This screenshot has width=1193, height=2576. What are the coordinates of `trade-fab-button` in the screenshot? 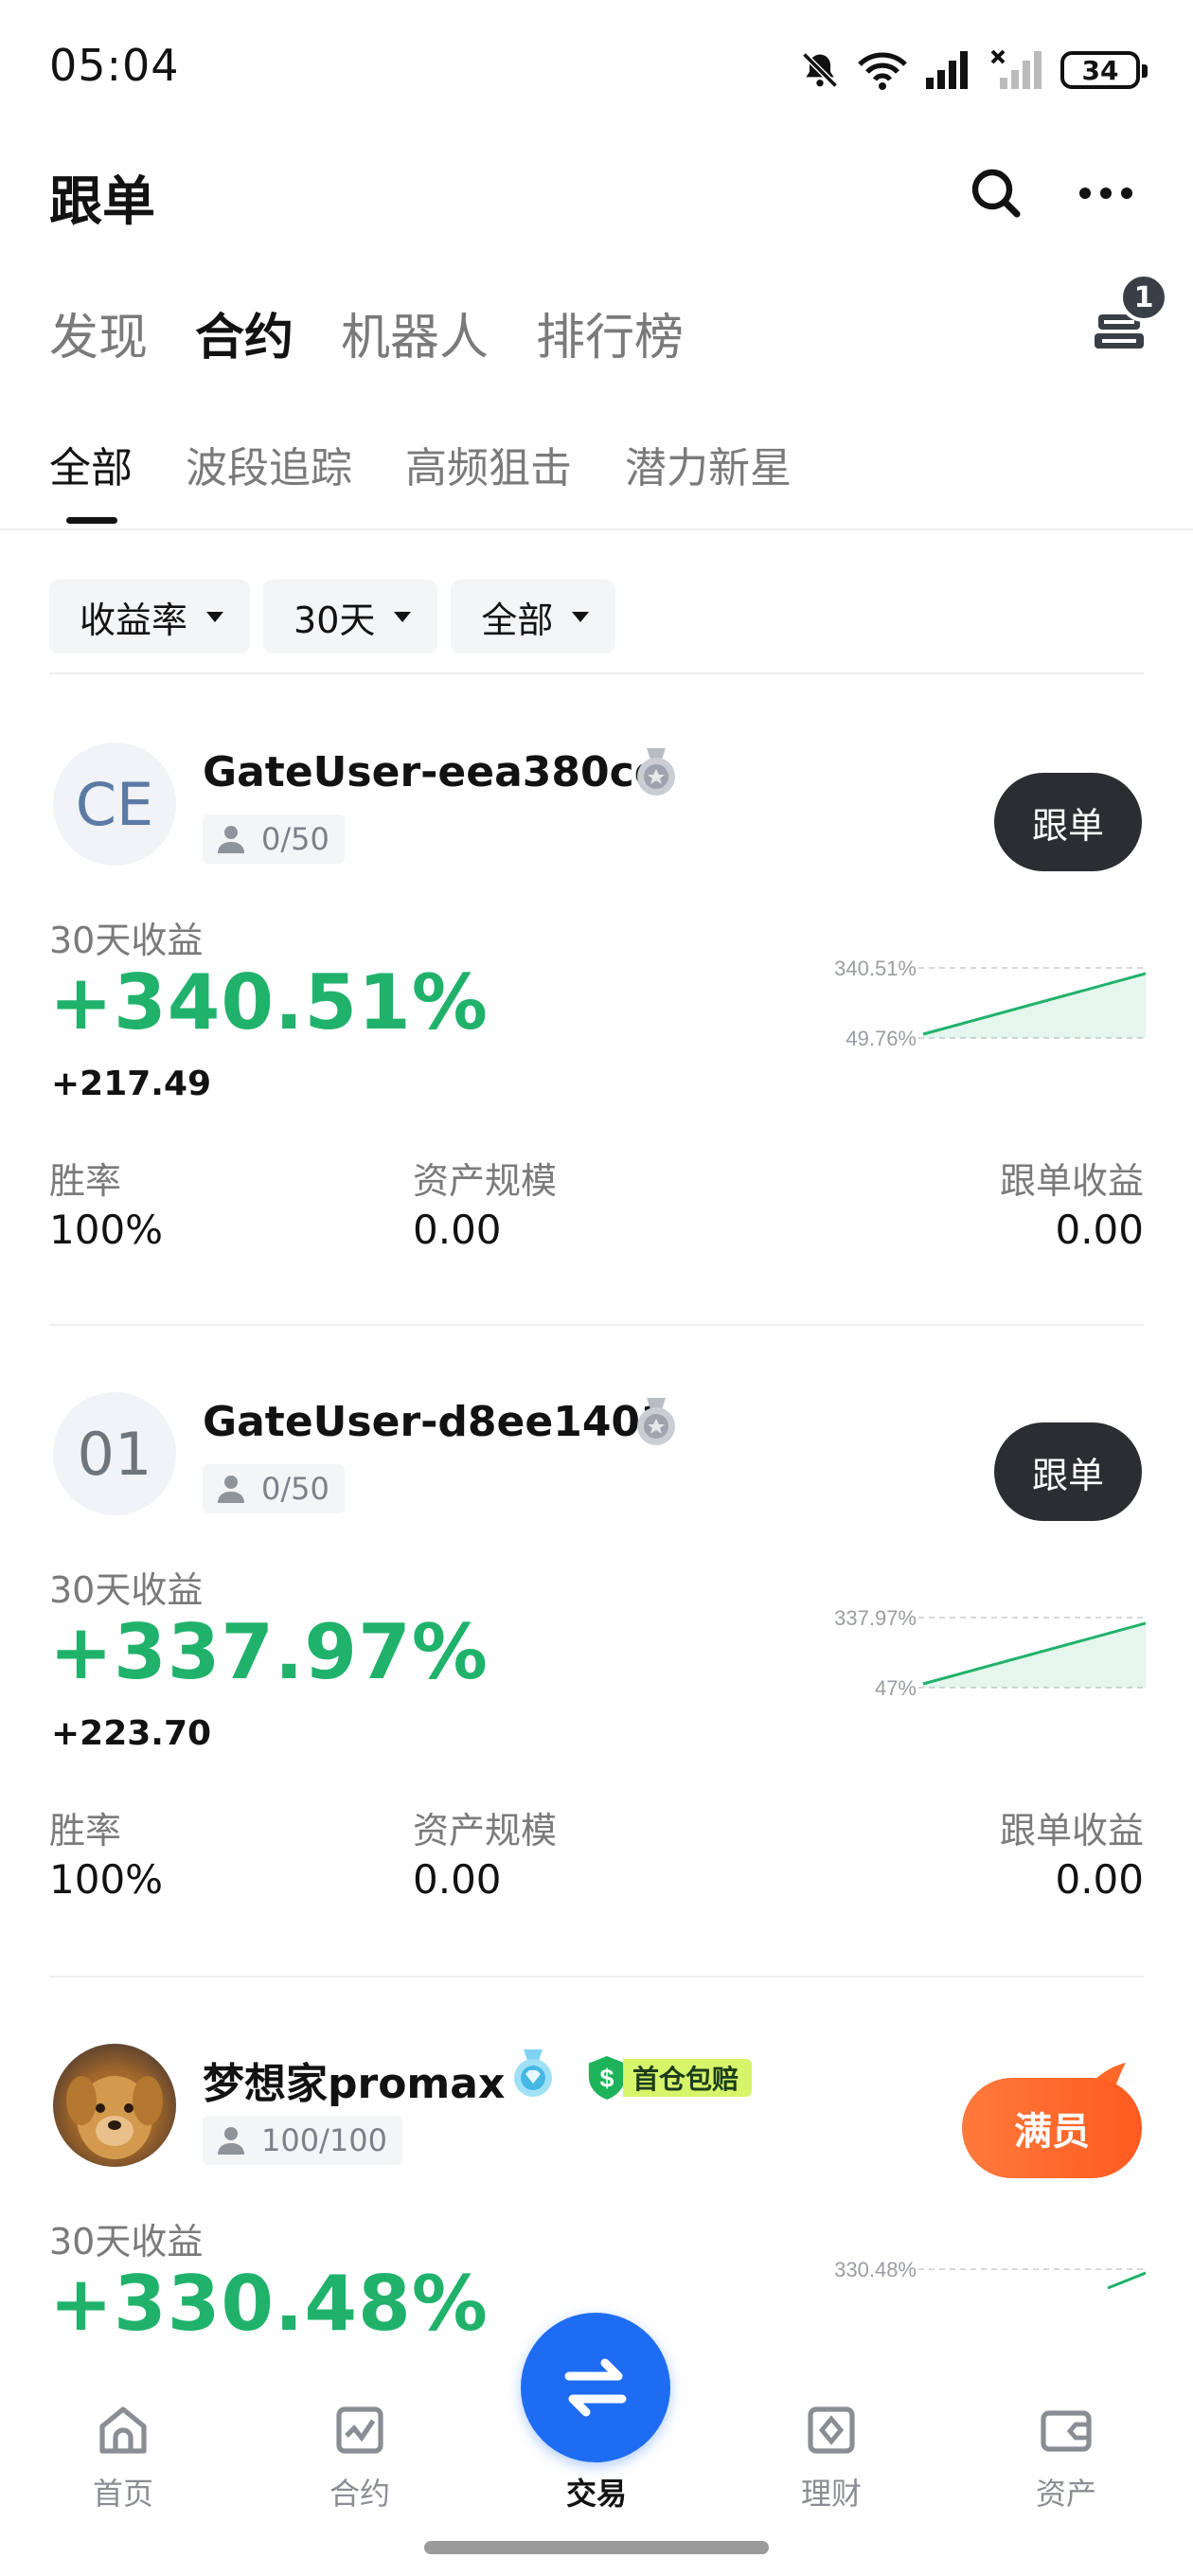 It's located at (595, 2387).